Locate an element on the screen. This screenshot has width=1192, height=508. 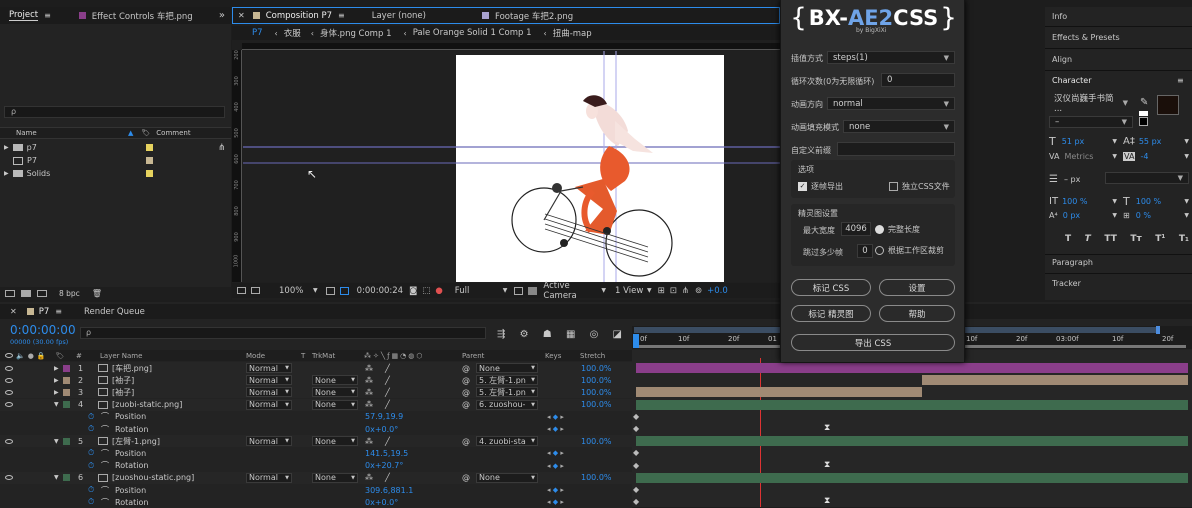
frame-export-checkbox: ✓ 逐帧导出 is located at coordinates (820, 186).